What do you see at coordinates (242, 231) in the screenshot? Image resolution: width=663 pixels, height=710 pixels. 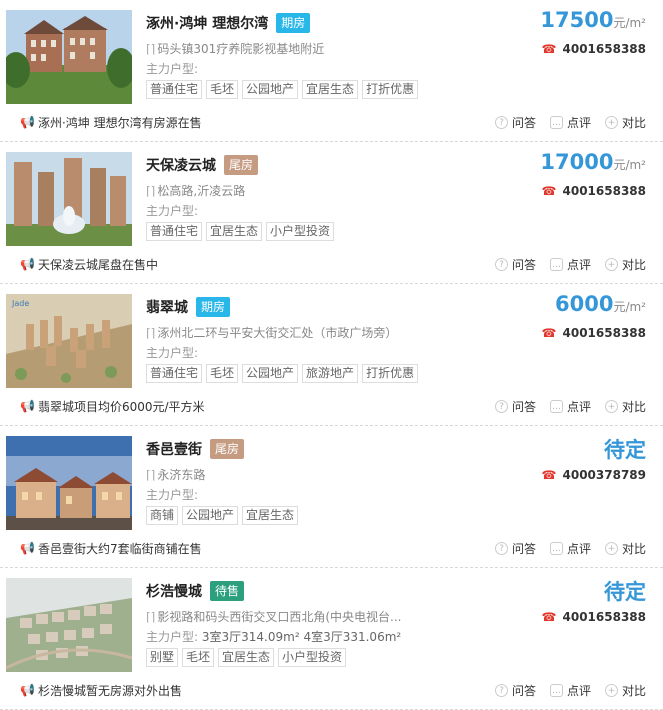 I see `feature-tags: 普通住宅 宜居生态 小户型投资` at bounding box center [242, 231].